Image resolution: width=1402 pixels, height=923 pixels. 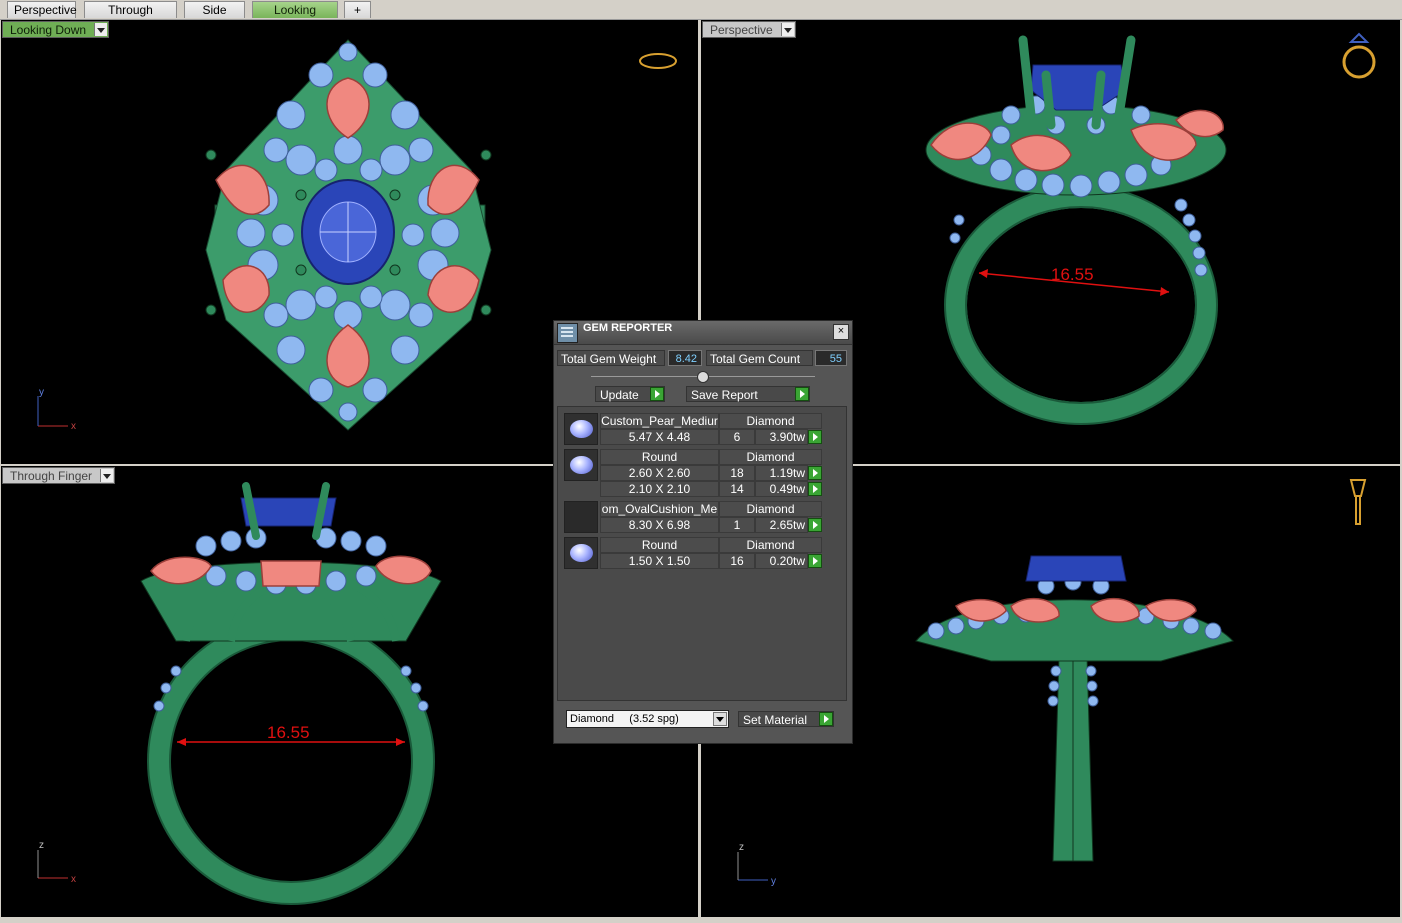 I want to click on gem-weight: 0.49tw, so click(x=781, y=489).